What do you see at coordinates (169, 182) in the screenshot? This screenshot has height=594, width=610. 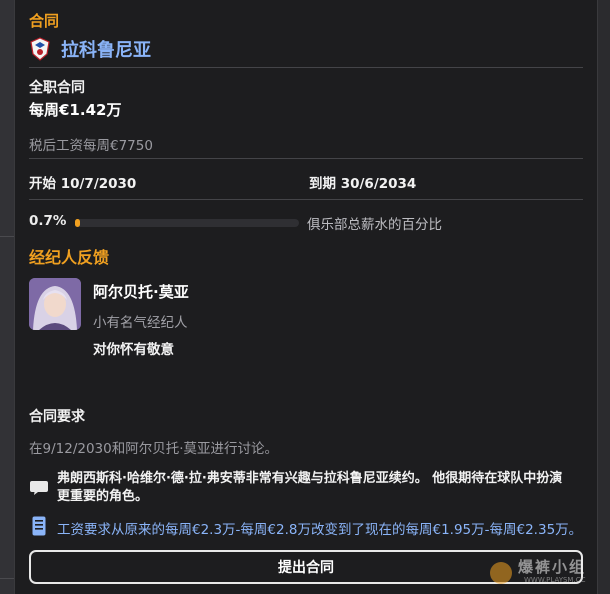 I see `start-date-field: 开始 10/7/2030` at bounding box center [169, 182].